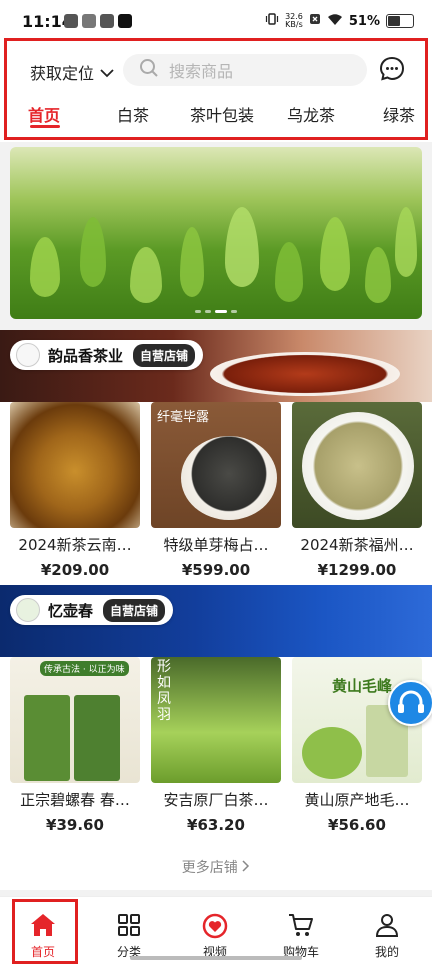 The width and height of the screenshot is (432, 965). I want to click on status-app-icons, so click(98, 21).